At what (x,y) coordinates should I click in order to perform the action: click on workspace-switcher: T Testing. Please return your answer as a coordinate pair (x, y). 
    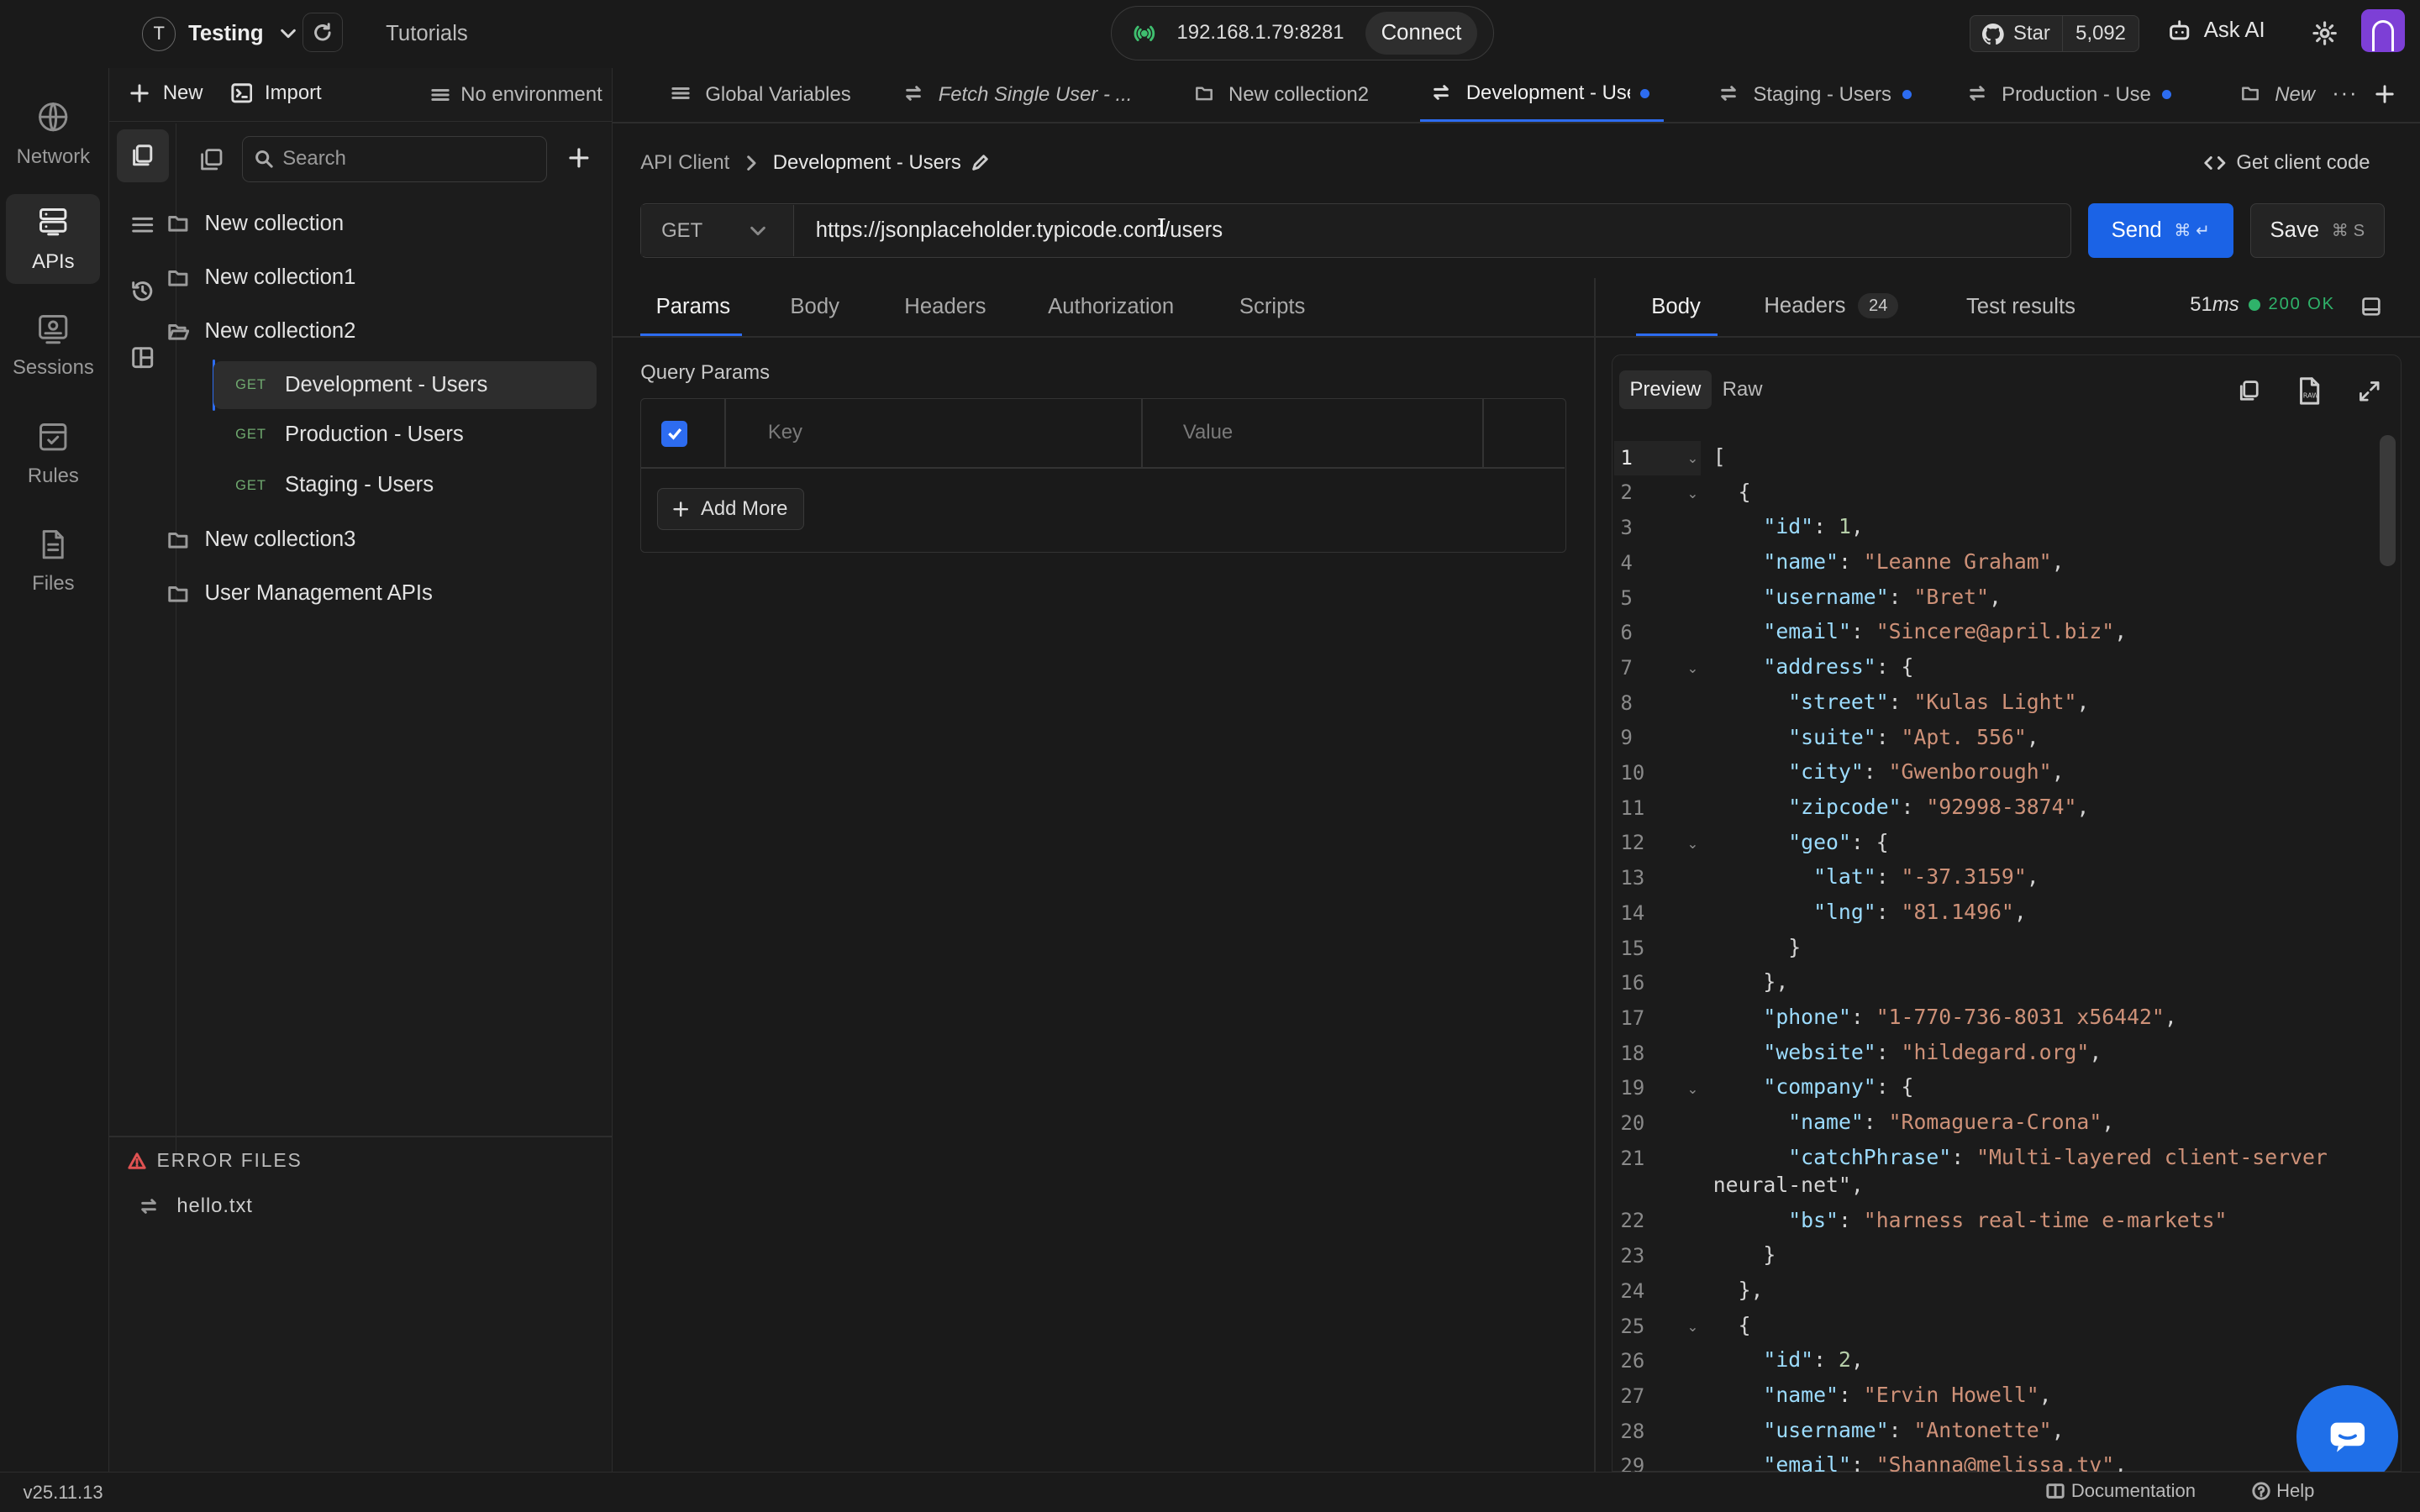
    Looking at the image, I should click on (219, 33).